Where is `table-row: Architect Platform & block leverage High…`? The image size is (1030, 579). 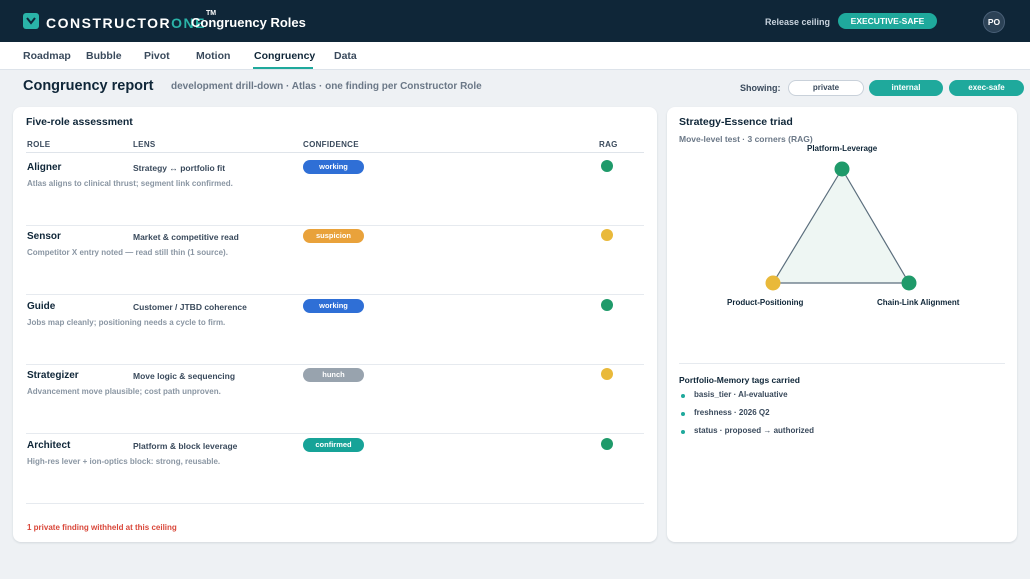
table-row: Architect Platform & block leverage High… is located at coordinates (335, 469).